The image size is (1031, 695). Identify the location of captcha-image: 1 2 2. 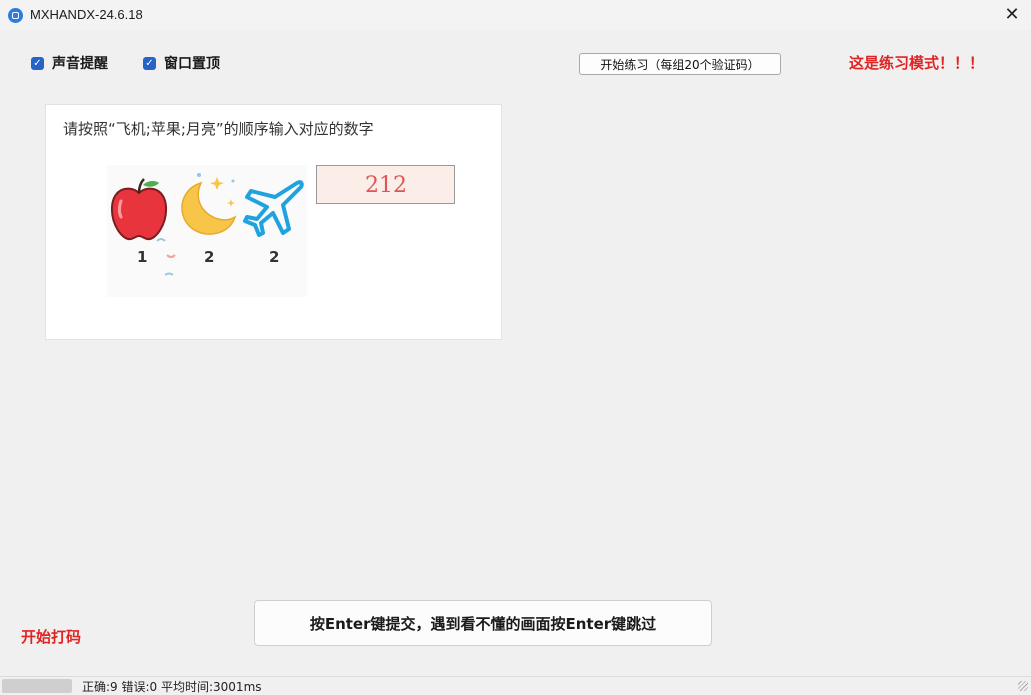
(207, 231).